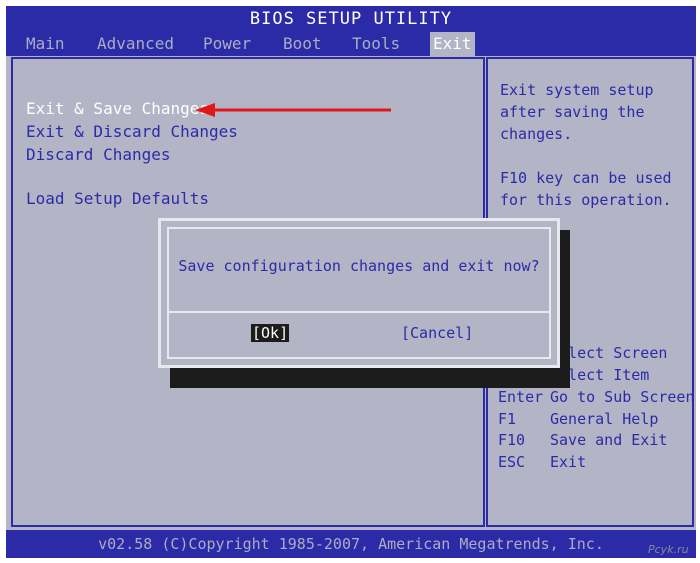 This screenshot has height=563, width=700. I want to click on menu-main: Main, so click(45, 44).